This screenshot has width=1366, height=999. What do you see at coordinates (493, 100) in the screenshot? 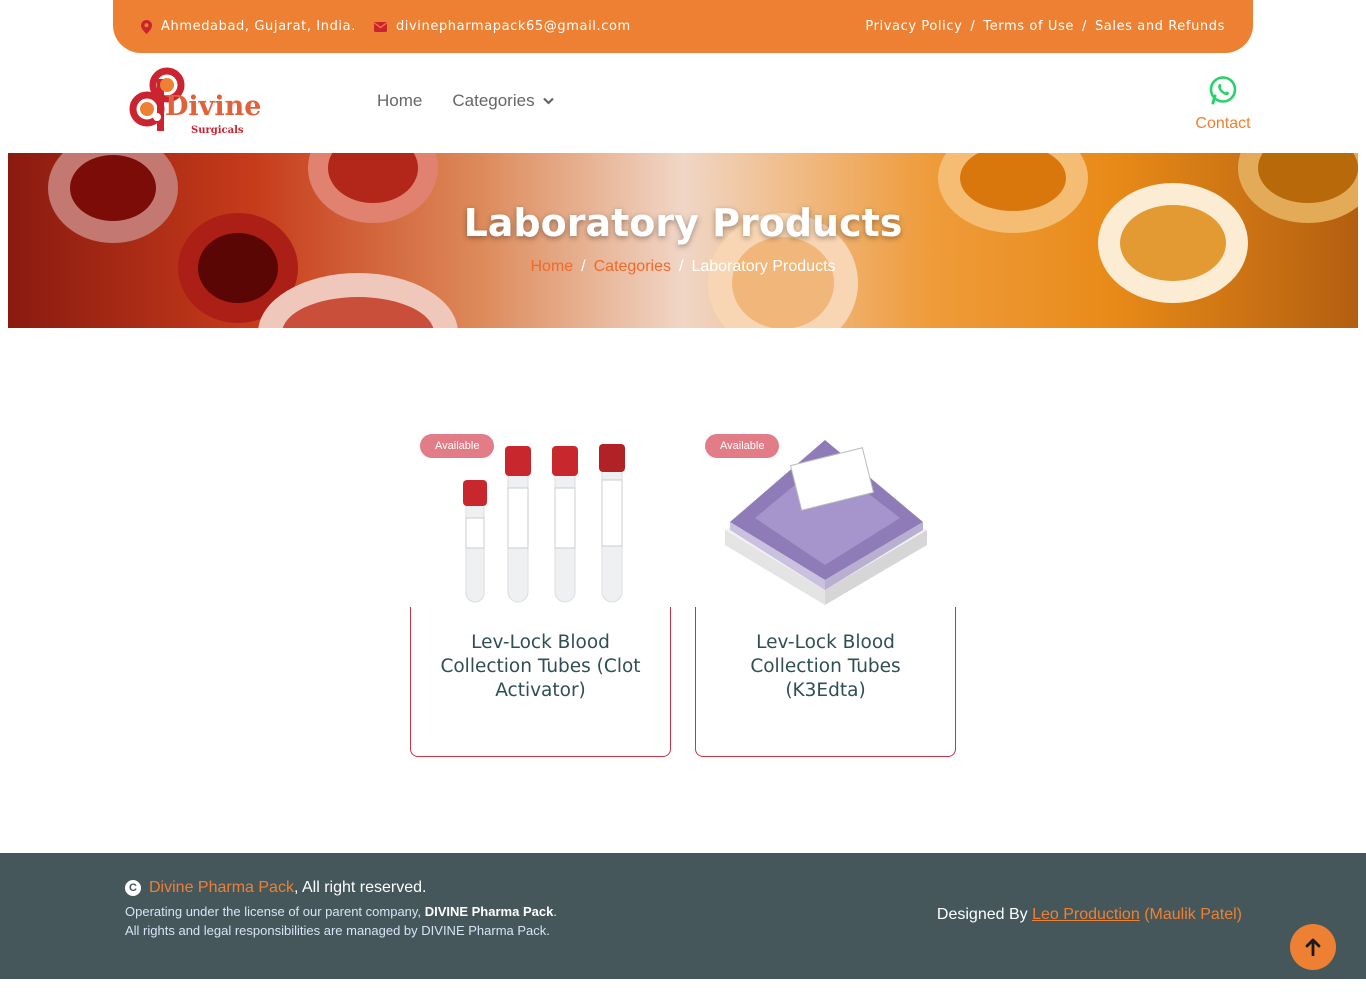
I see `nav-categories-label: Categories` at bounding box center [493, 100].